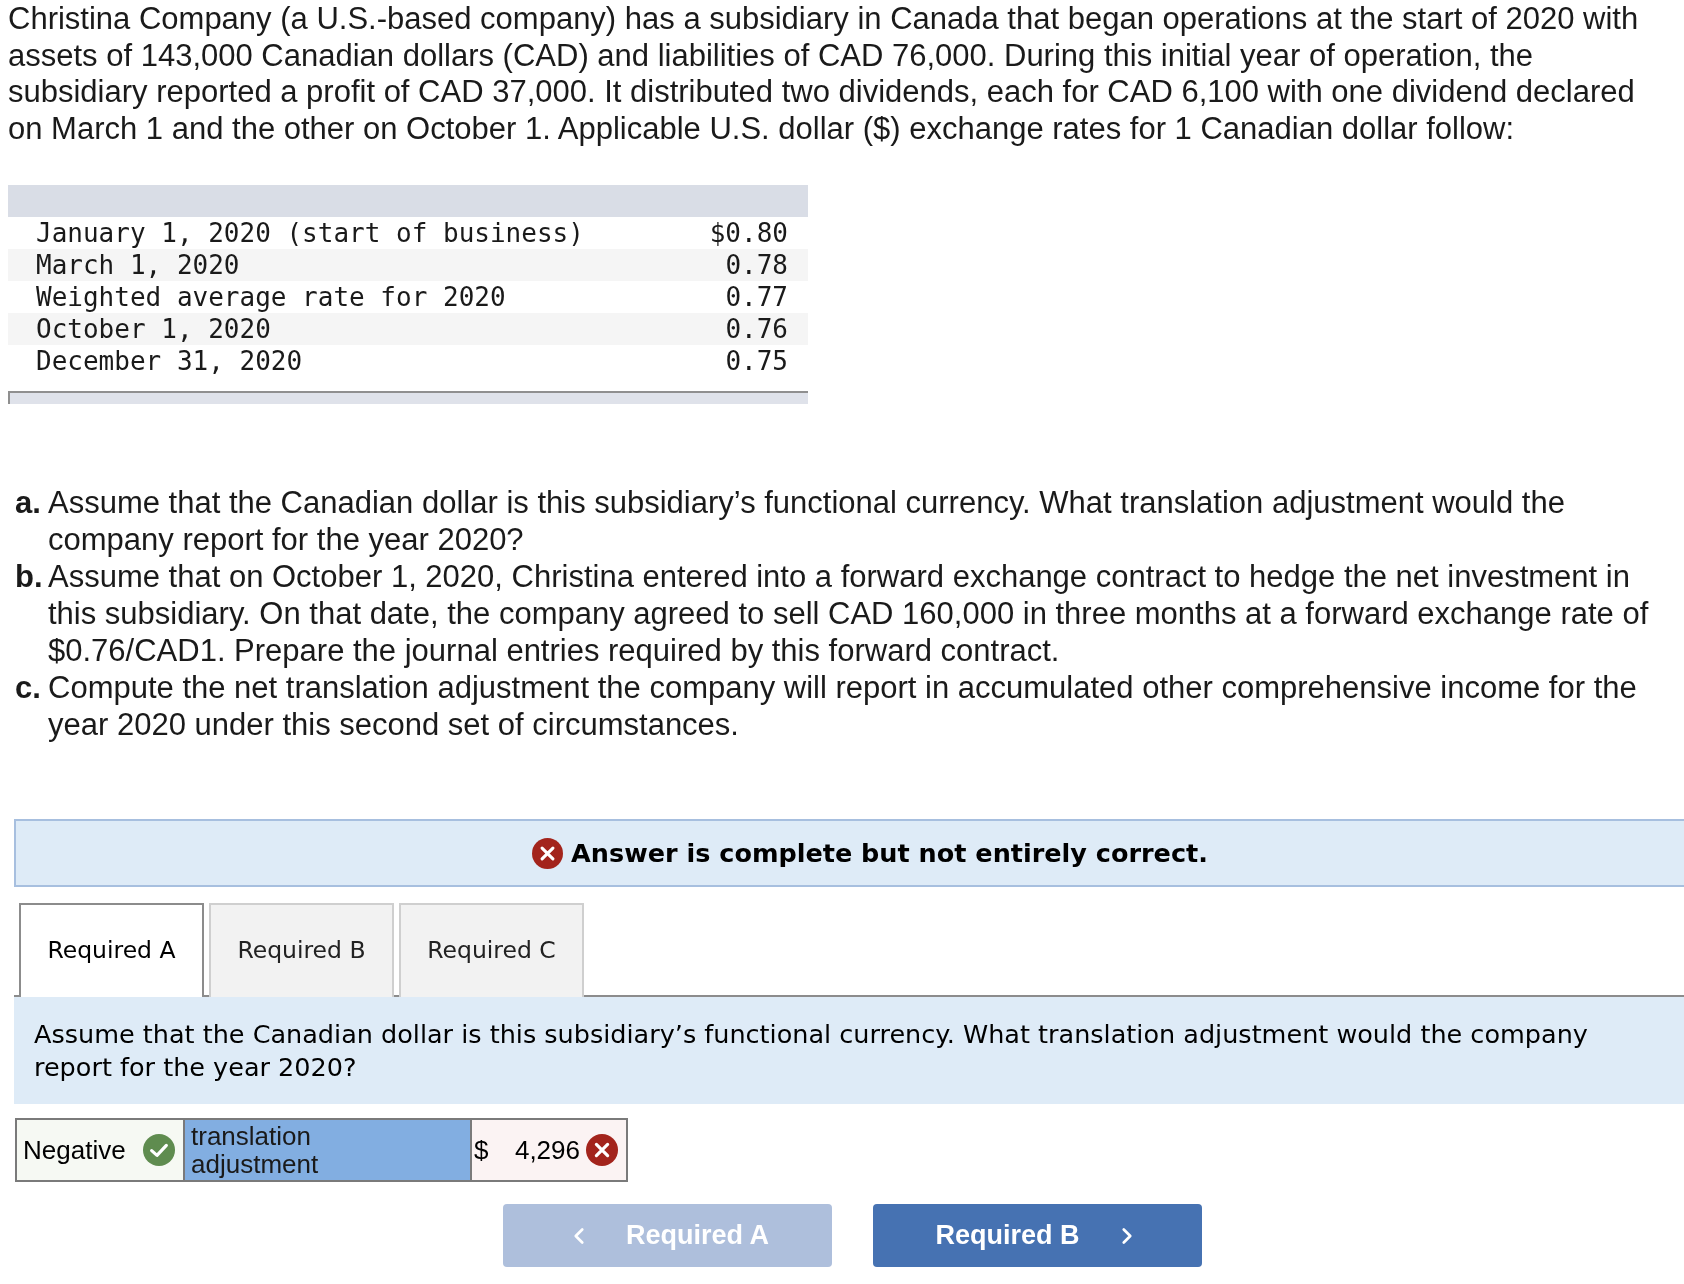  What do you see at coordinates (28, 503) in the screenshot?
I see `list-marker: a.` at bounding box center [28, 503].